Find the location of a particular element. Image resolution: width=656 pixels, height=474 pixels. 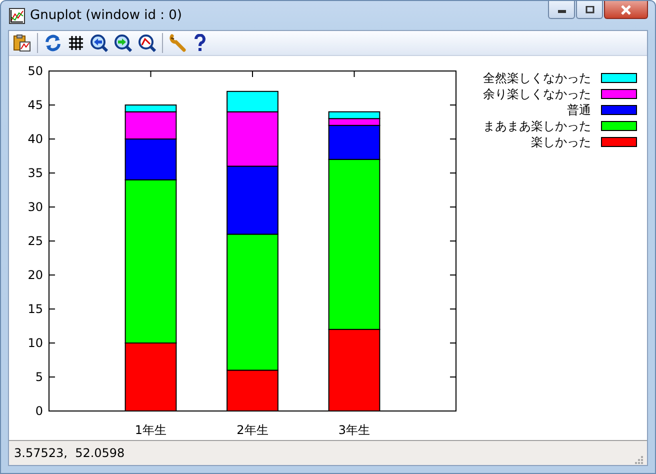

y-tick-label: 20 is located at coordinates (35, 275).